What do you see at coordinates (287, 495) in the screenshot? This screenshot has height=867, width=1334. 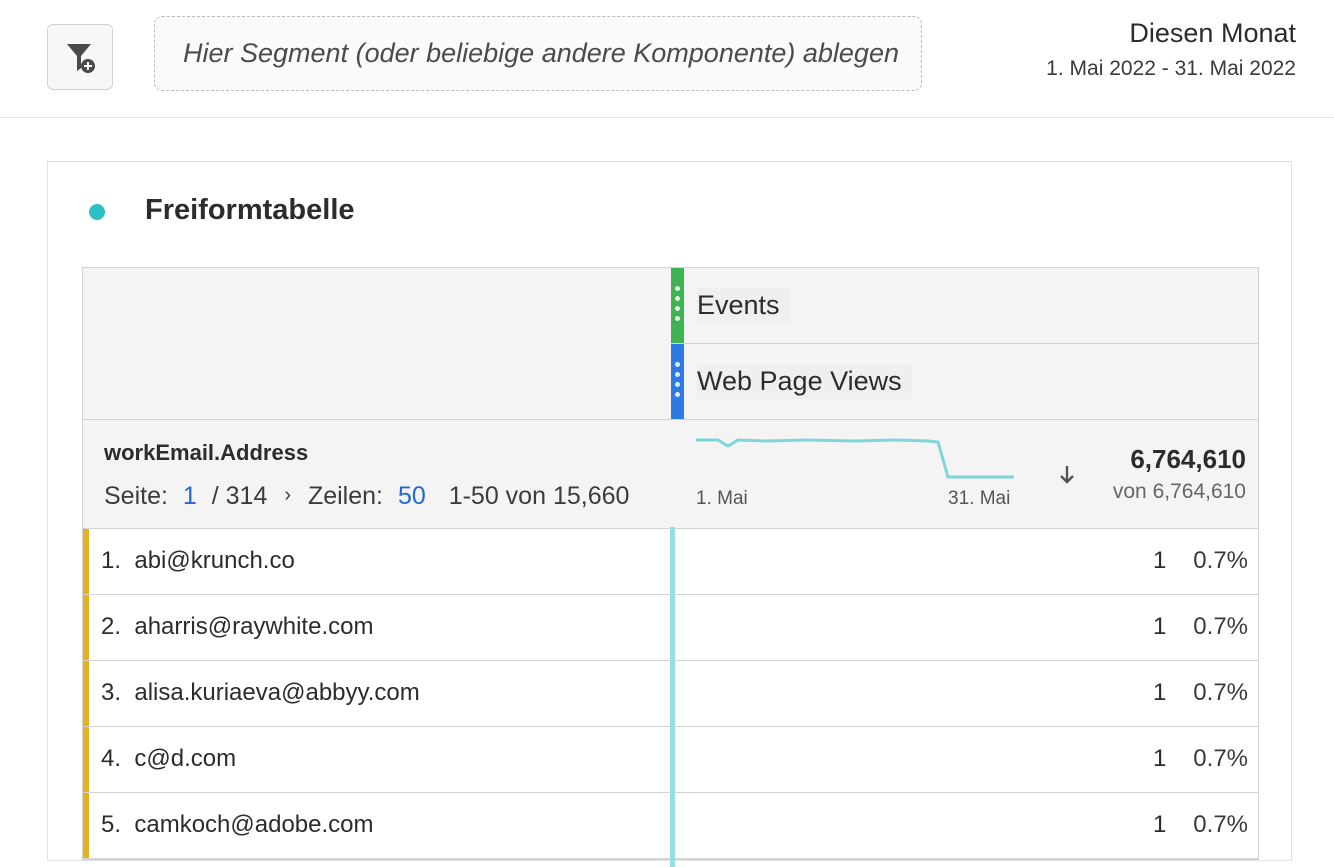 I see `next-page-icon: ›` at bounding box center [287, 495].